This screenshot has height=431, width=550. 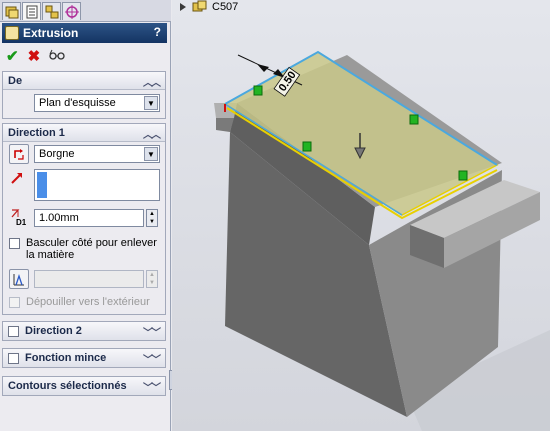 I want to click on group-direction2: Direction 2 ﹀﹀, so click(x=84, y=331).